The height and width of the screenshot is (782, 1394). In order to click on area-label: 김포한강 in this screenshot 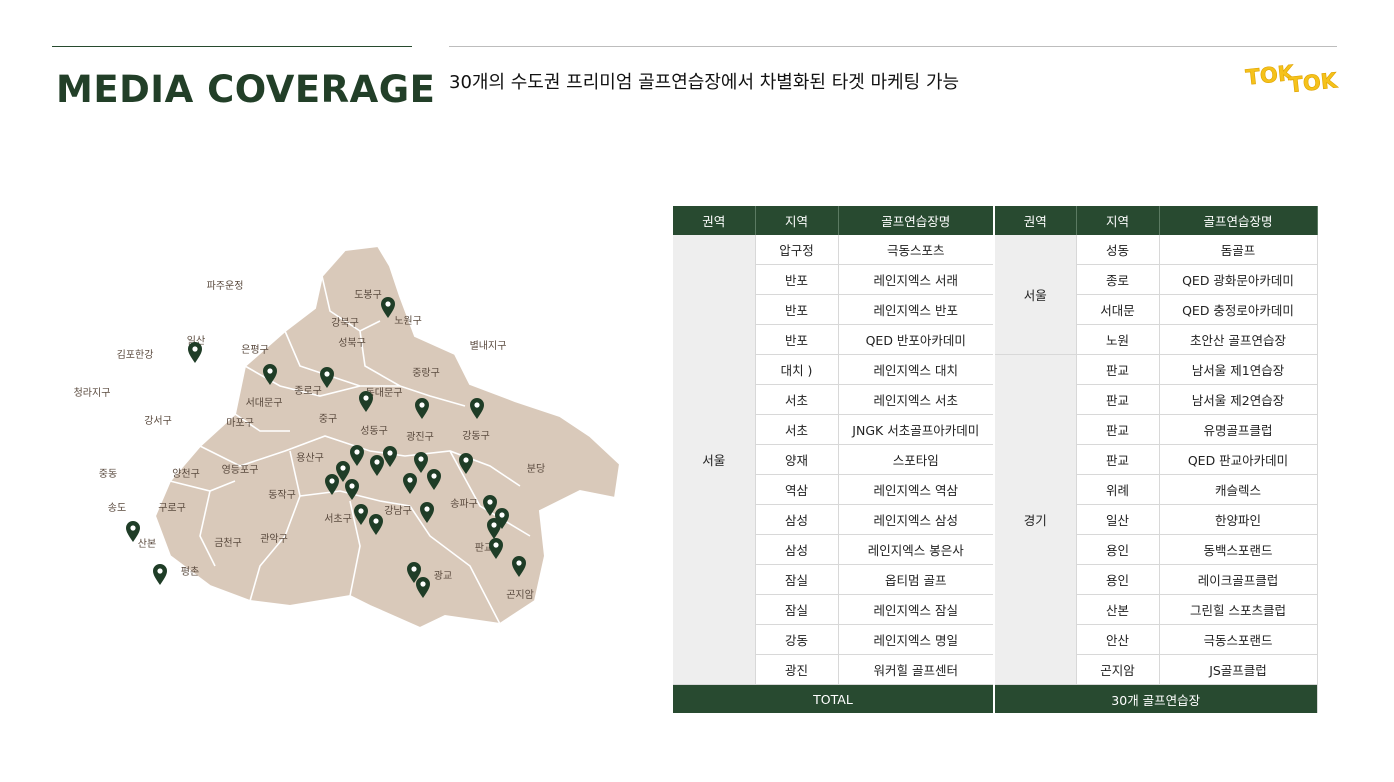, I will do `click(135, 355)`.